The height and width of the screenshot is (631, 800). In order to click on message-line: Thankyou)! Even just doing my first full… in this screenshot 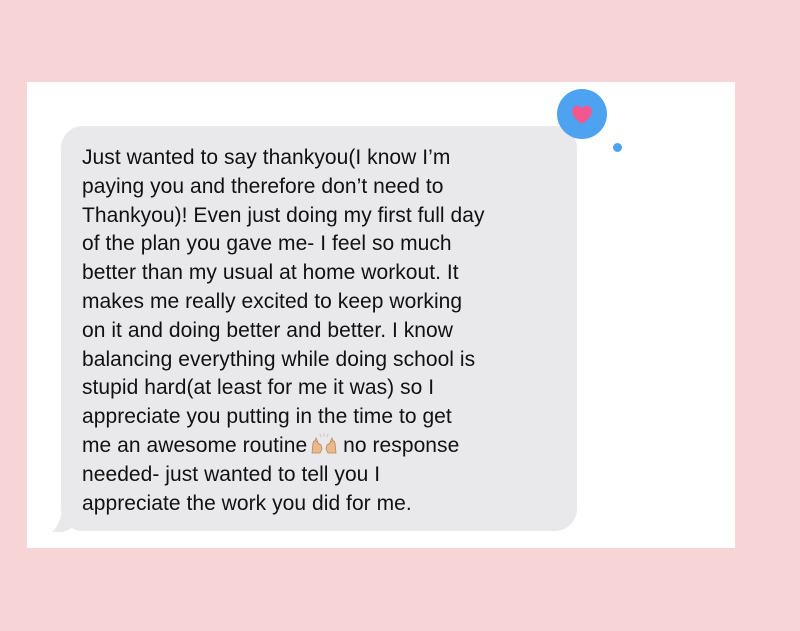, I will do `click(283, 215)`.